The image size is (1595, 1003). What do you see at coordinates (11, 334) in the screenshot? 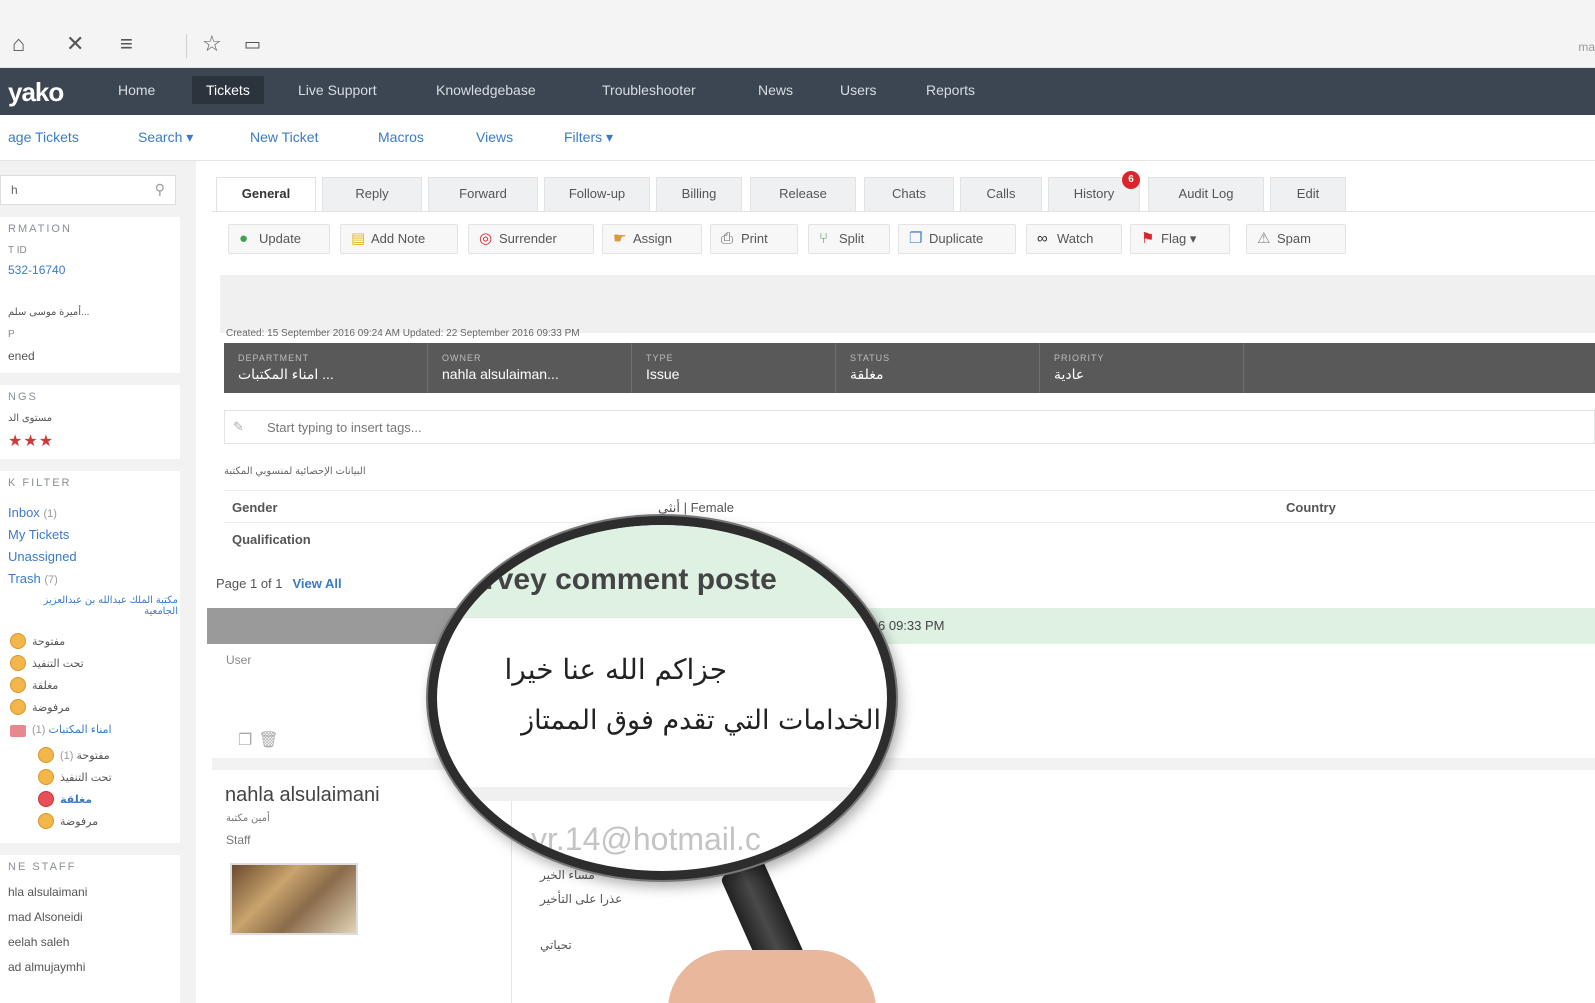
I see `field-short-label: P` at bounding box center [11, 334].